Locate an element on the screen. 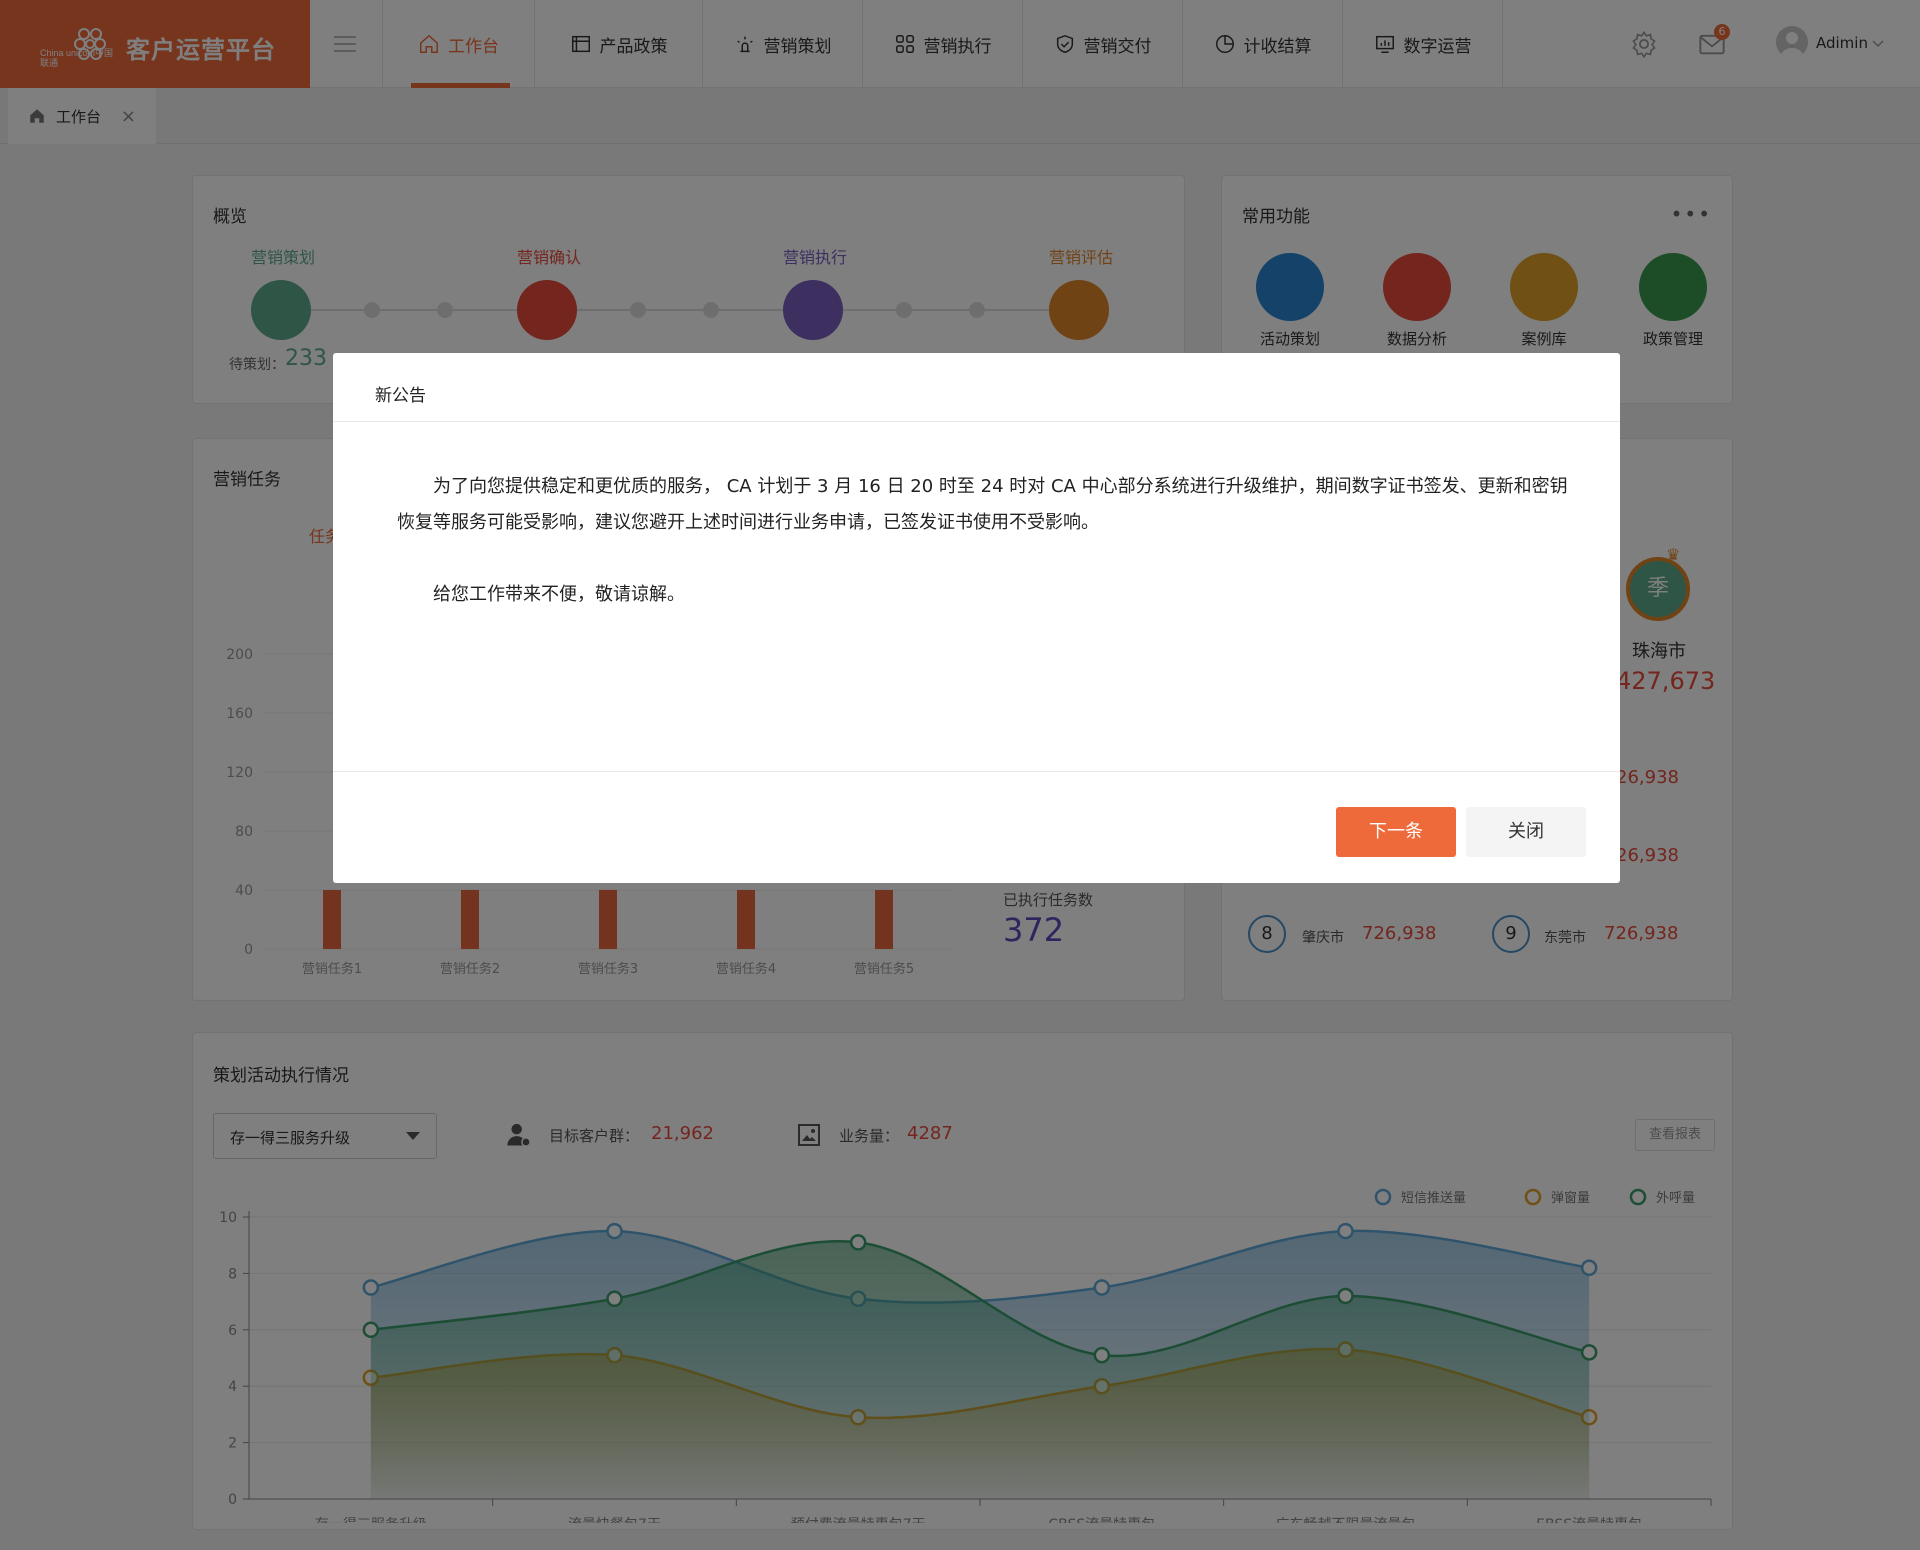 This screenshot has width=1920, height=1550. modal-title: 新公告 is located at coordinates (976, 387).